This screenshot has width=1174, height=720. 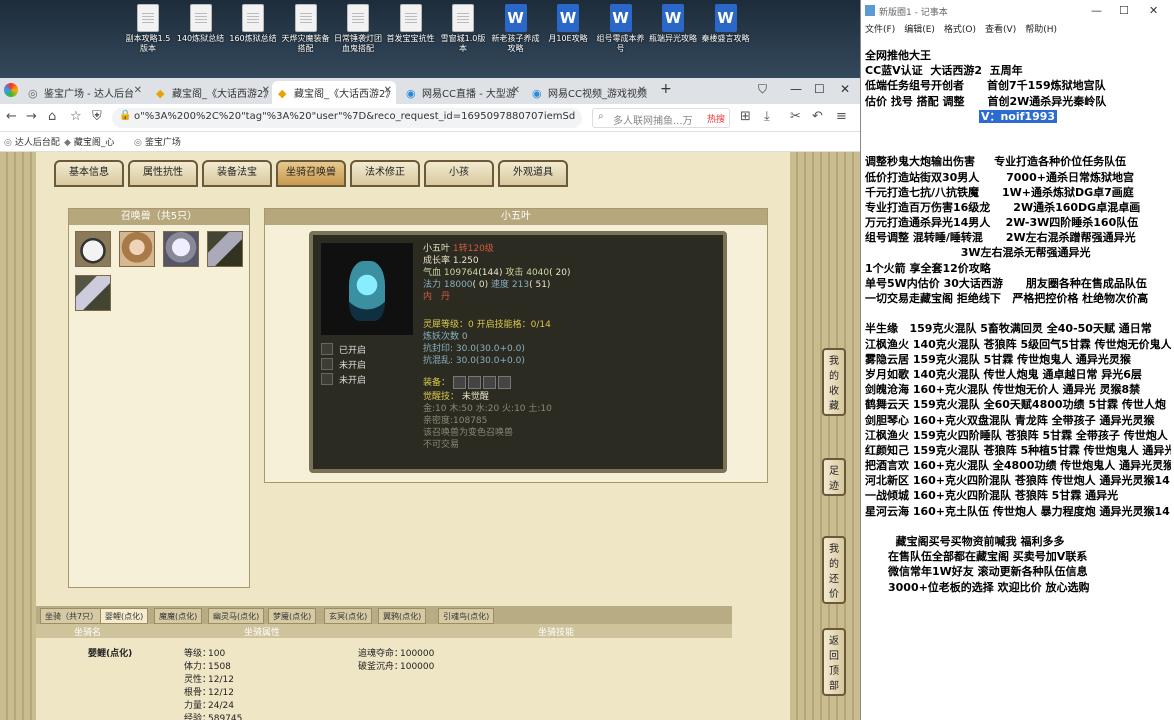 What do you see at coordinates (661, 118) in the screenshot?
I see `search-input: ⌕ 多人联网捕鱼...万 热搜` at bounding box center [661, 118].